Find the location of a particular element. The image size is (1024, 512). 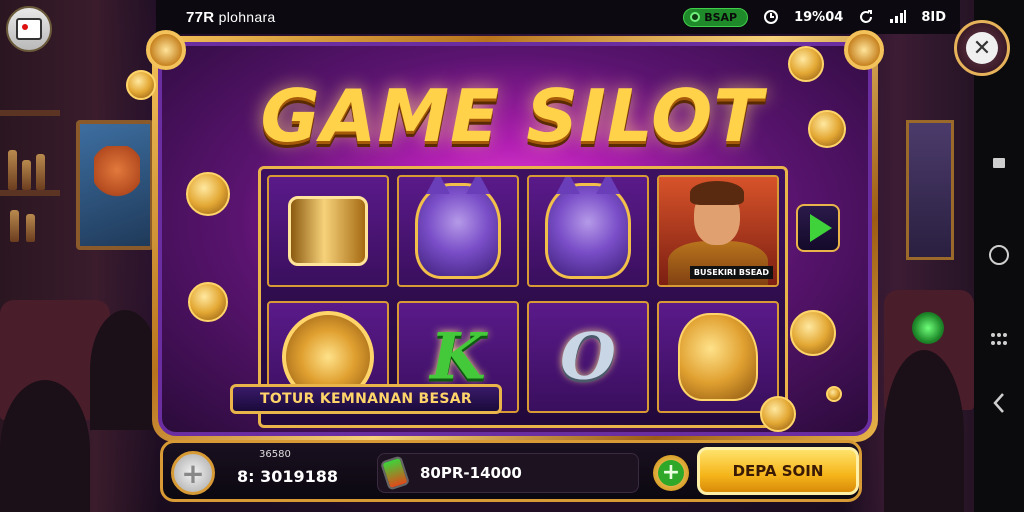

spin-play-button is located at coordinates (818, 228).